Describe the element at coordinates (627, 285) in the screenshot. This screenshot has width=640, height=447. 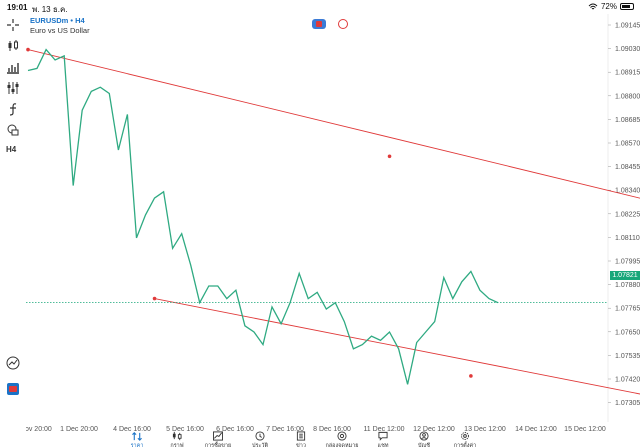
I see `price-label: 1.07880` at that location.